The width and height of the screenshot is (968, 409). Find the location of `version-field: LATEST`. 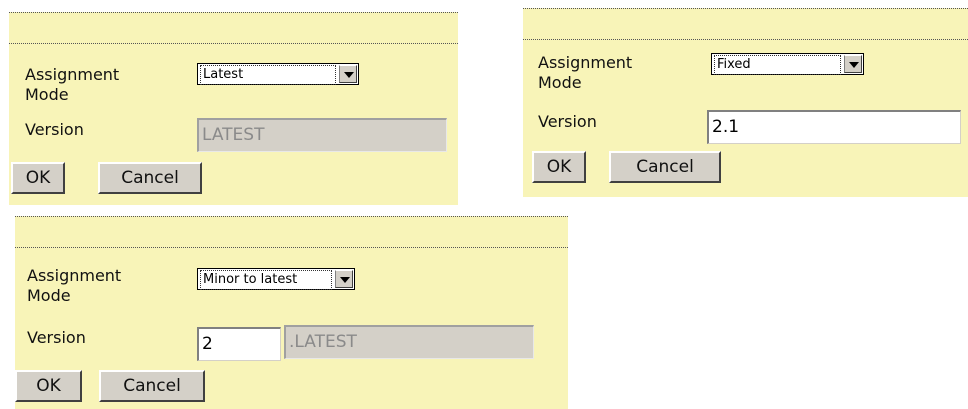

version-field: LATEST is located at coordinates (322, 135).